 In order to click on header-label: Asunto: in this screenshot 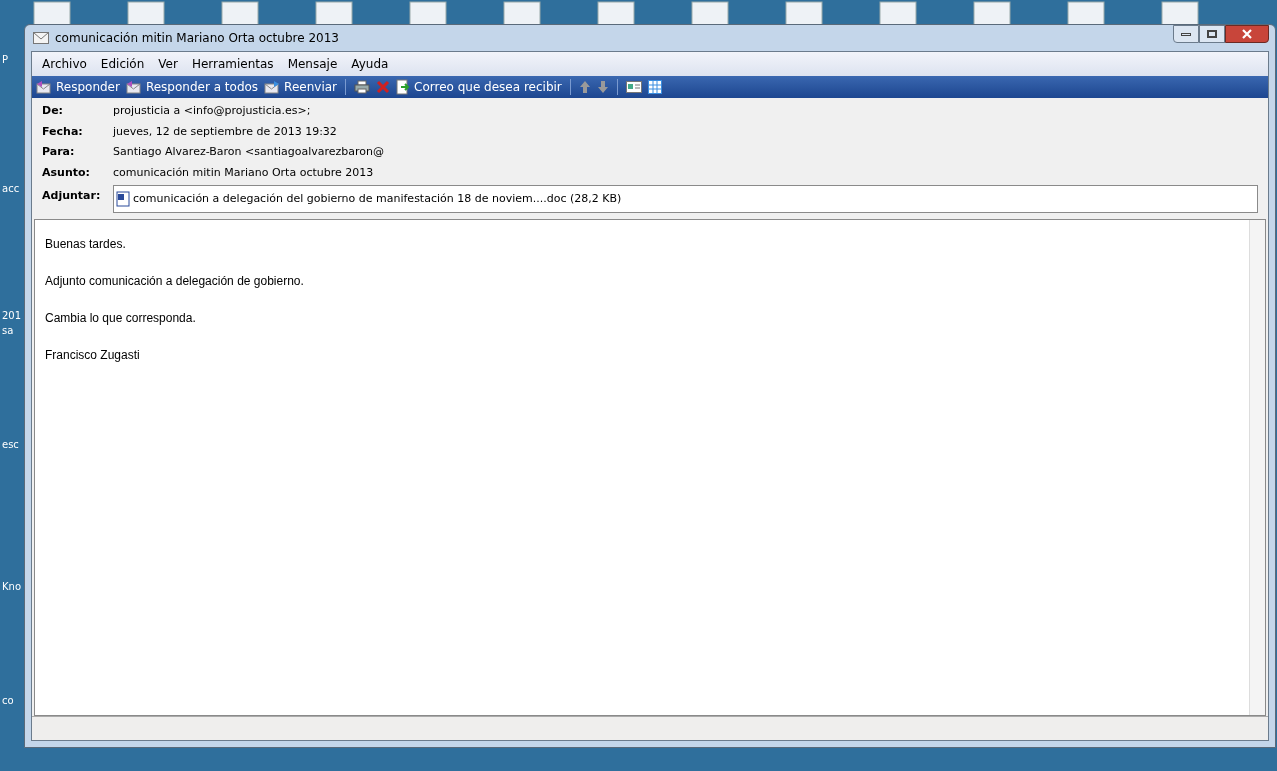, I will do `click(66, 172)`.